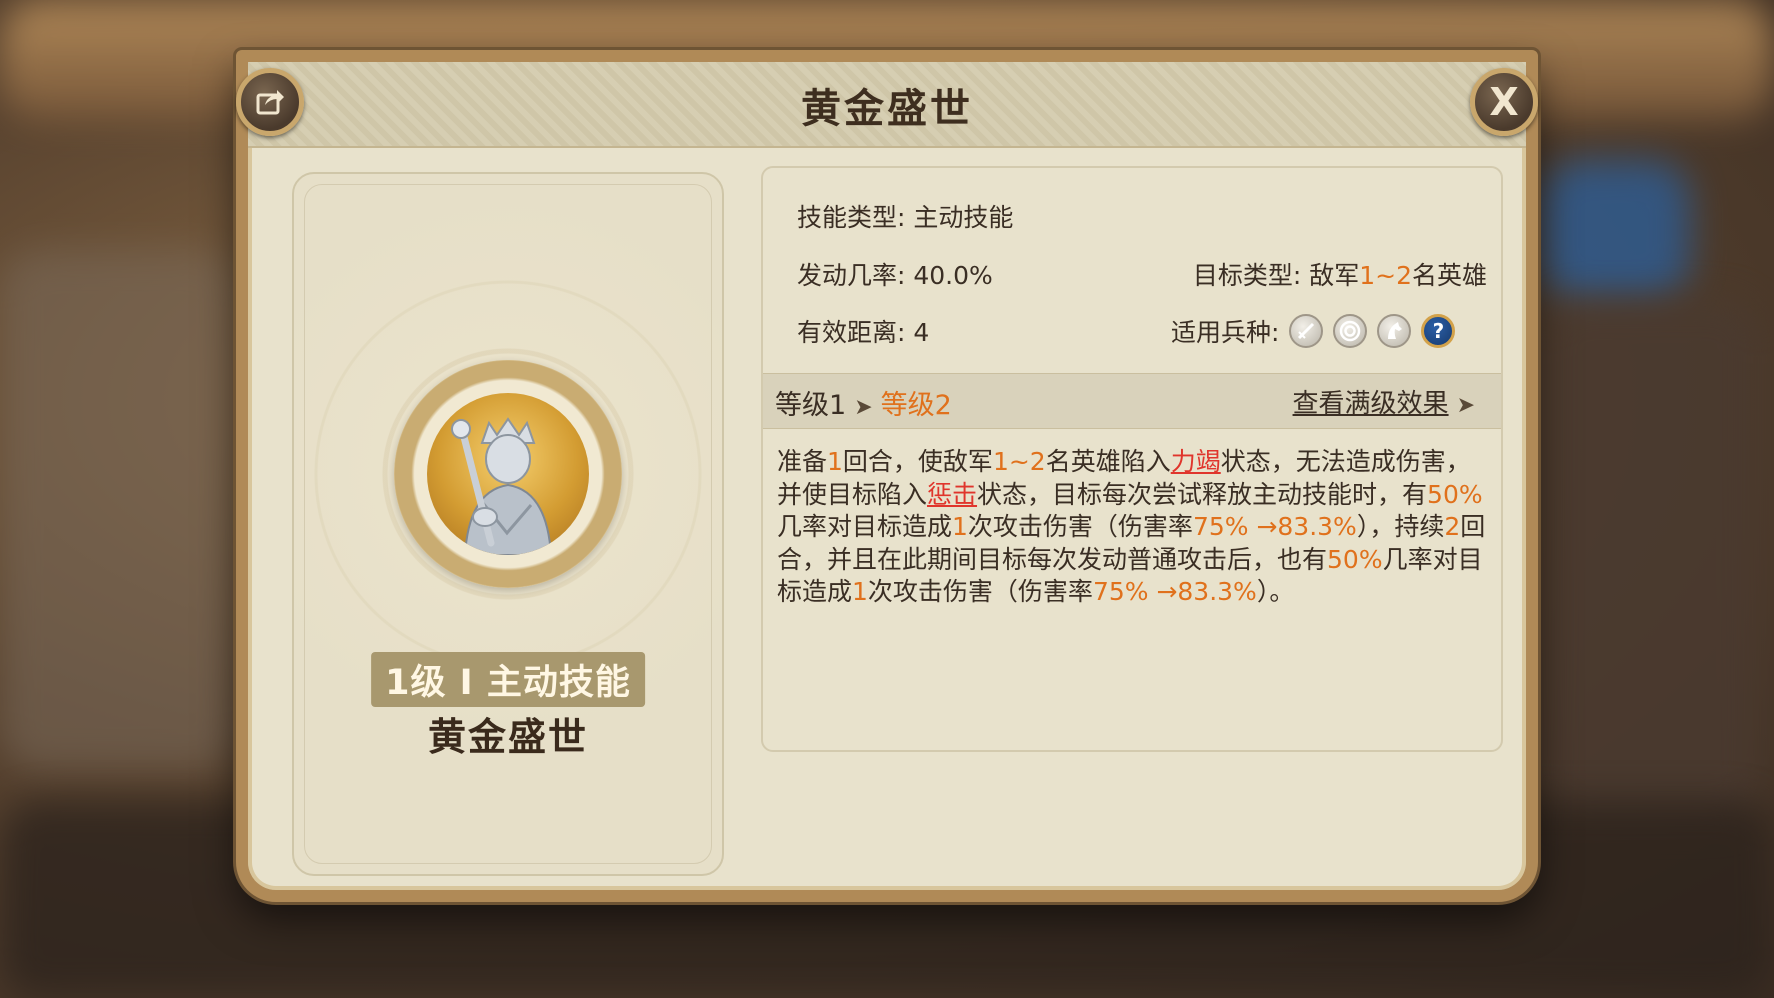 The height and width of the screenshot is (998, 1774). I want to click on chevron-right-icon: ➤, so click(1465, 405).